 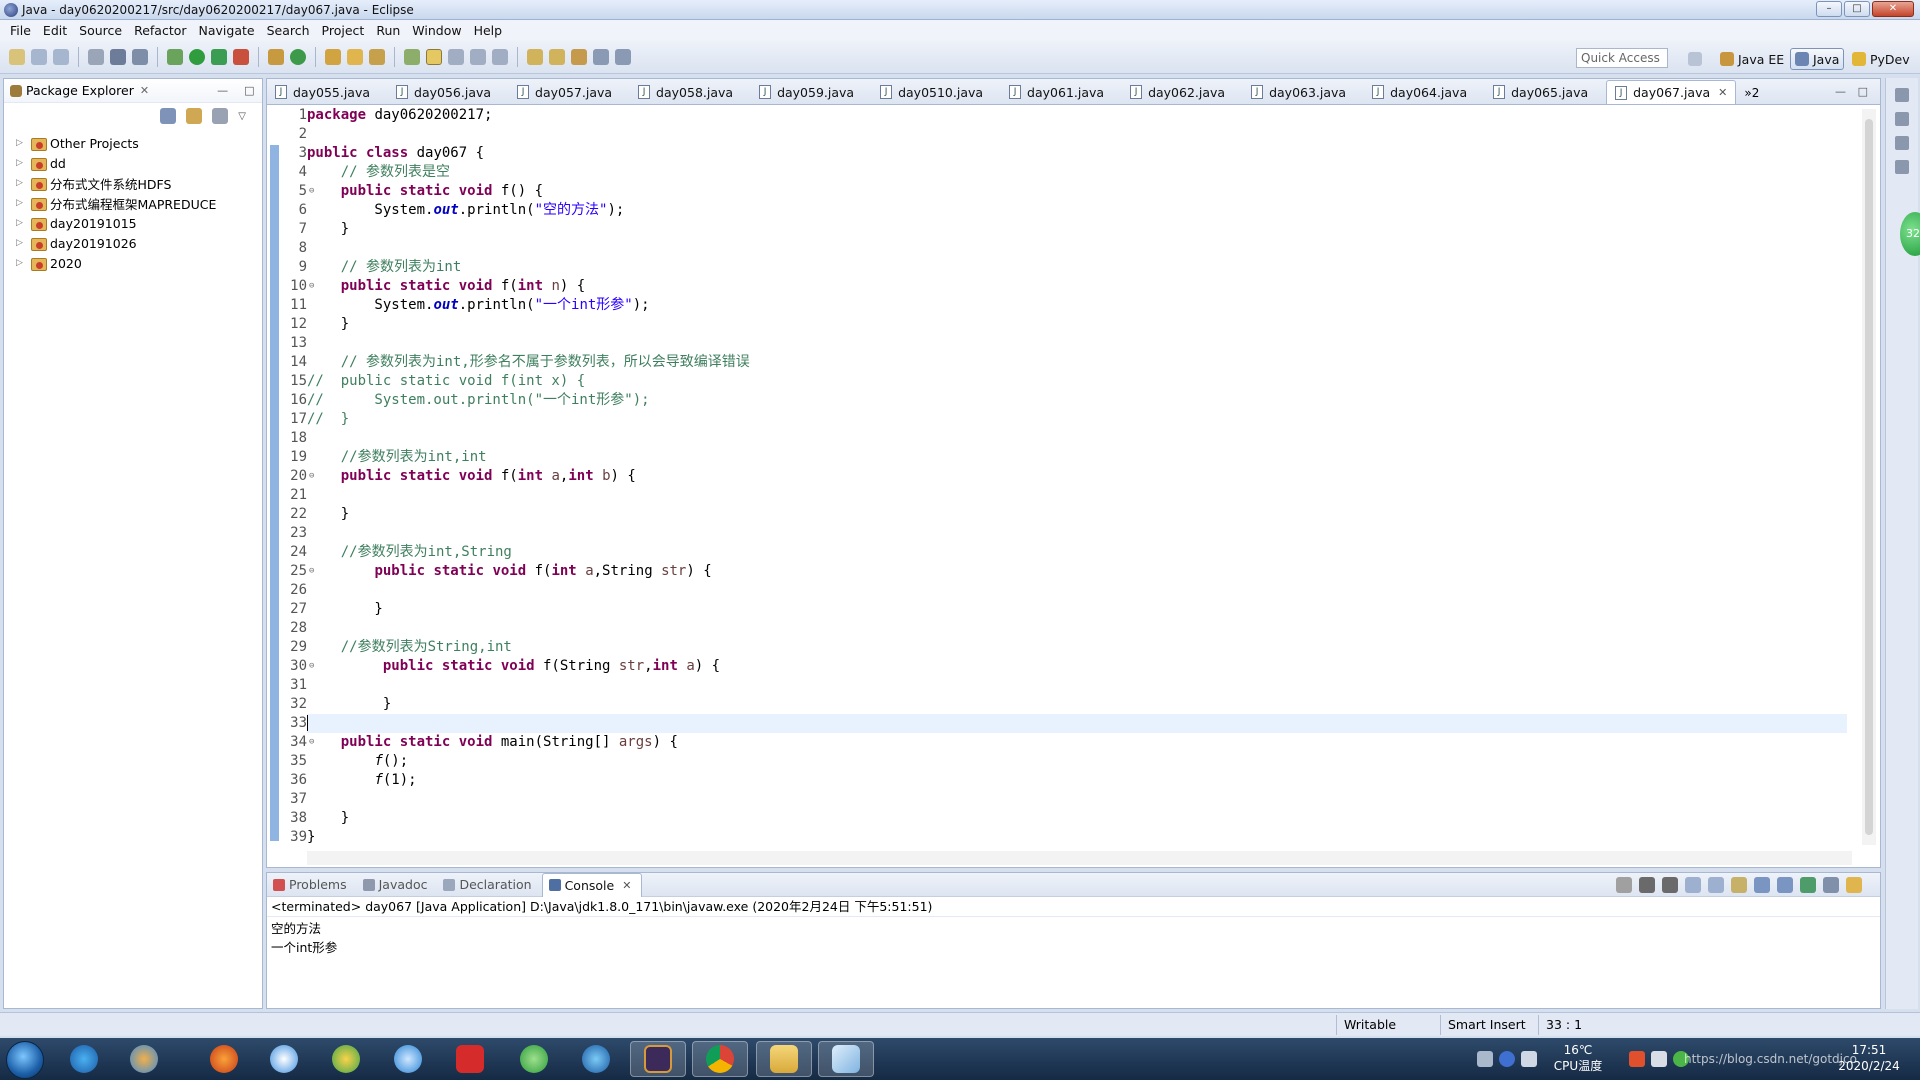 I want to click on open-perspective-button, so click(x=1697, y=59).